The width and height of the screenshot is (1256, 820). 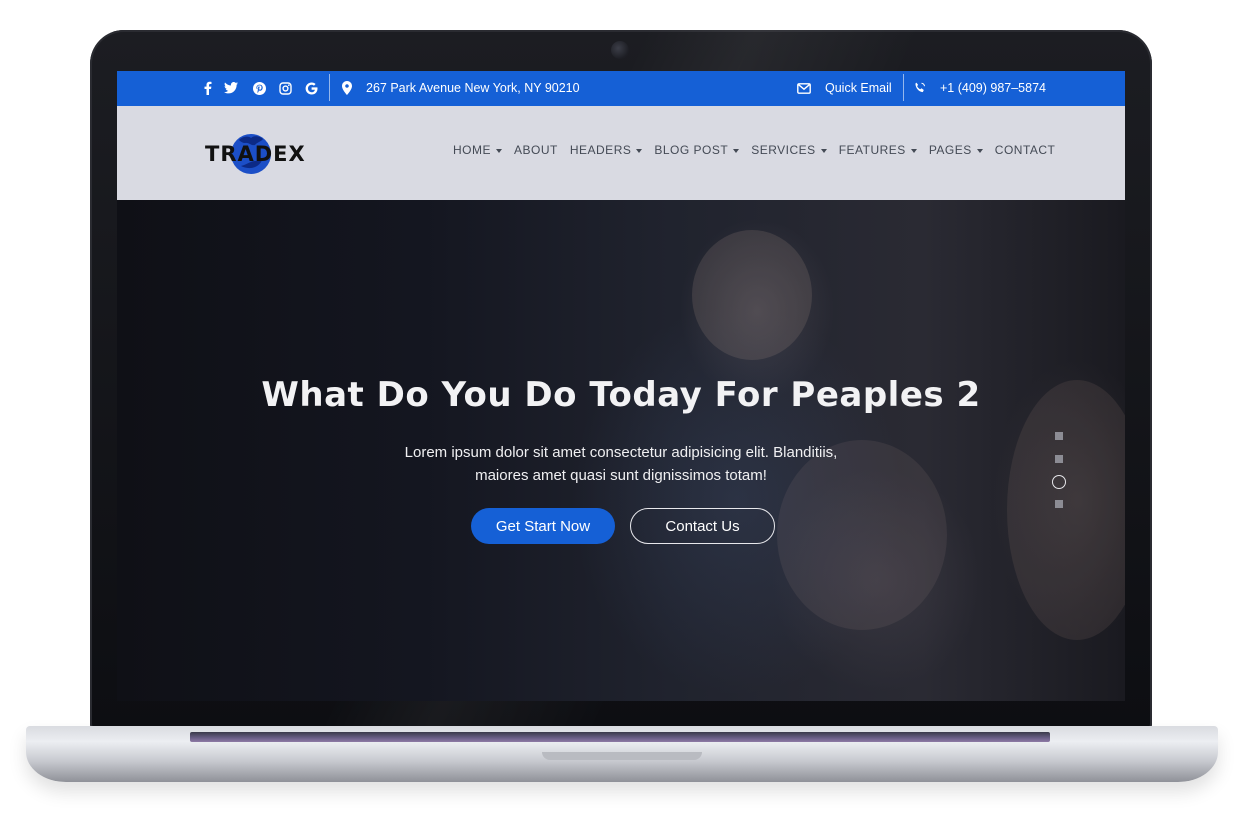 I want to click on nav-label: HOME, so click(x=472, y=150).